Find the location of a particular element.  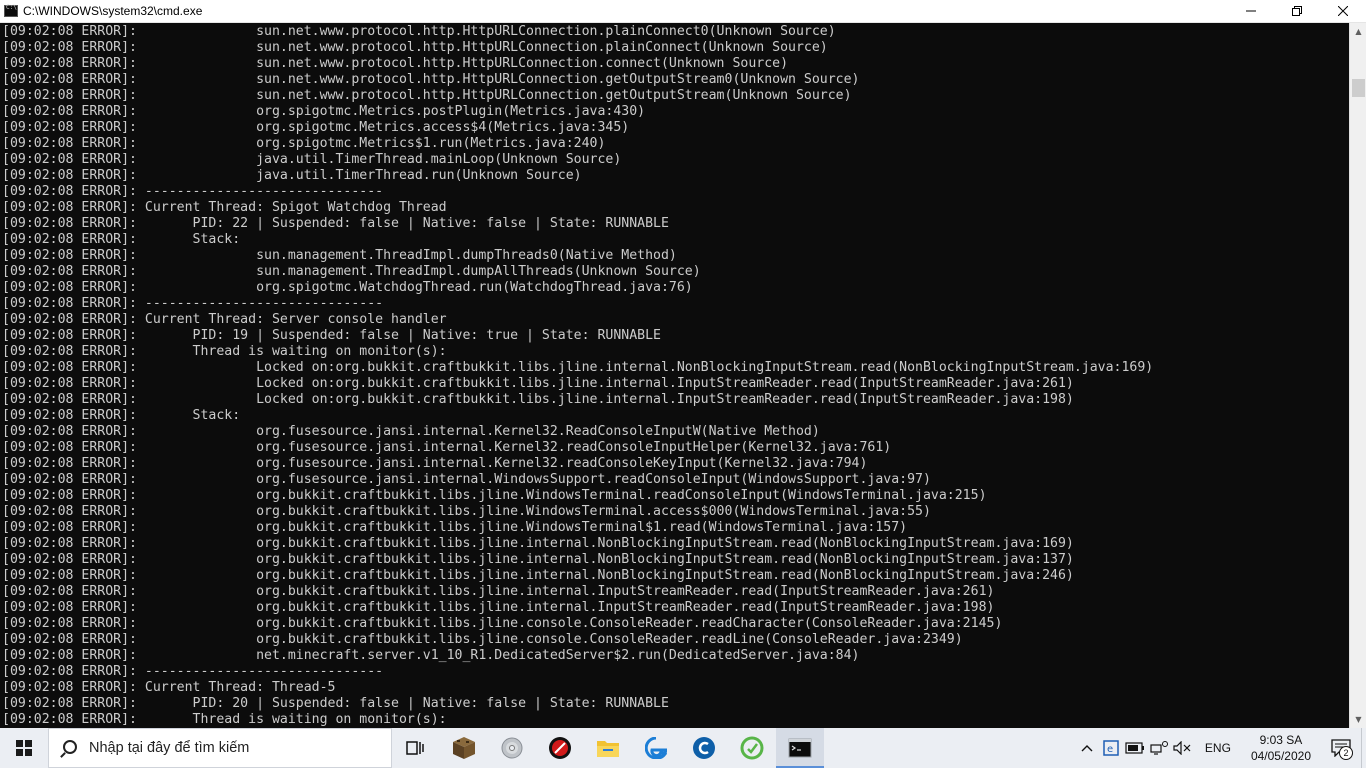

search-input: Nhập tại đây để tìm kiếm is located at coordinates (220, 748).